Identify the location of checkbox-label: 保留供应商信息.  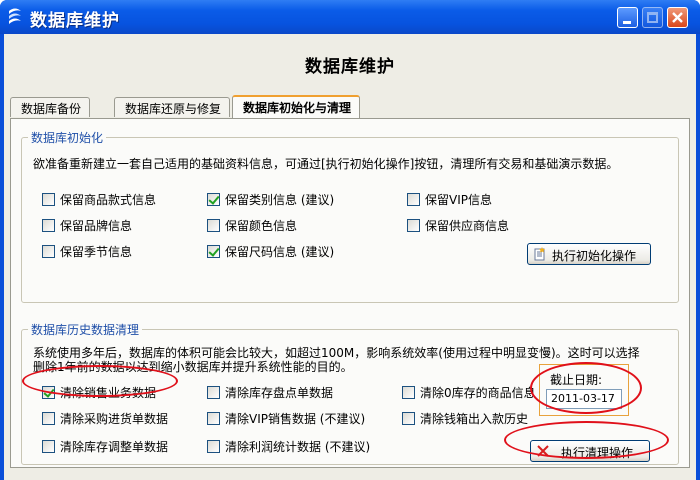
(467, 226).